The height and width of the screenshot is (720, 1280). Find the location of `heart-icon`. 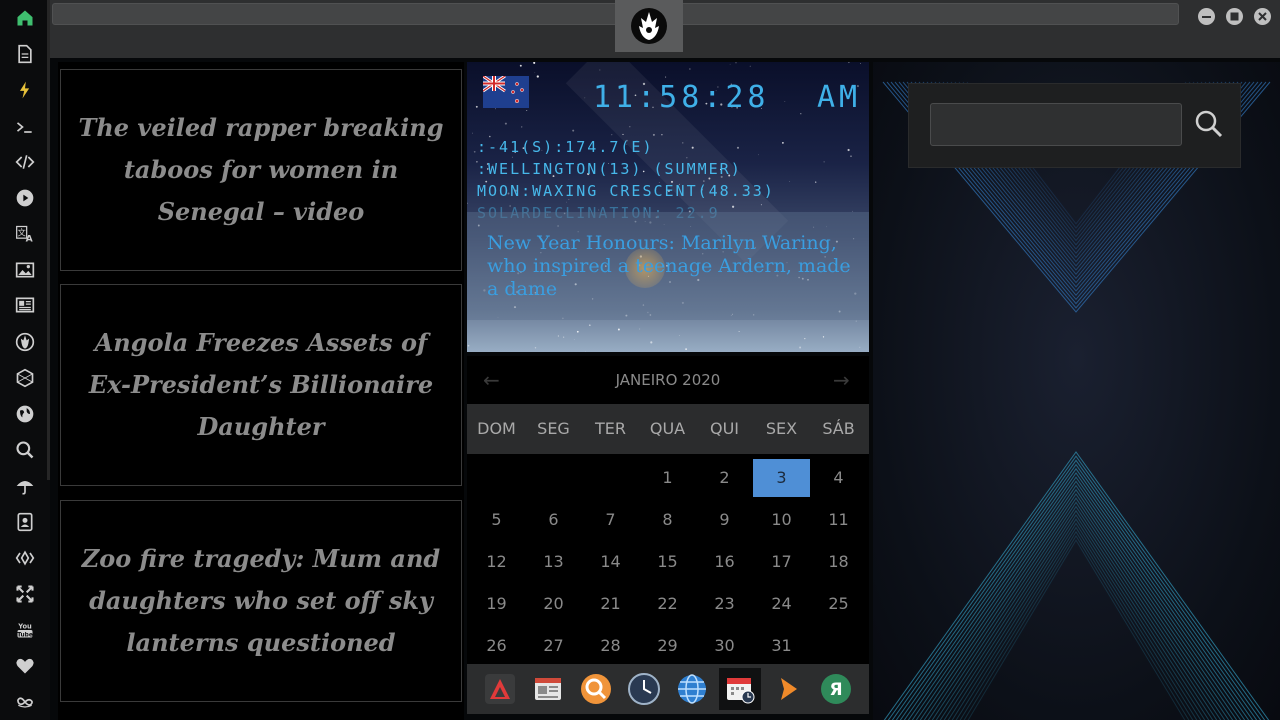

heart-icon is located at coordinates (25, 666).